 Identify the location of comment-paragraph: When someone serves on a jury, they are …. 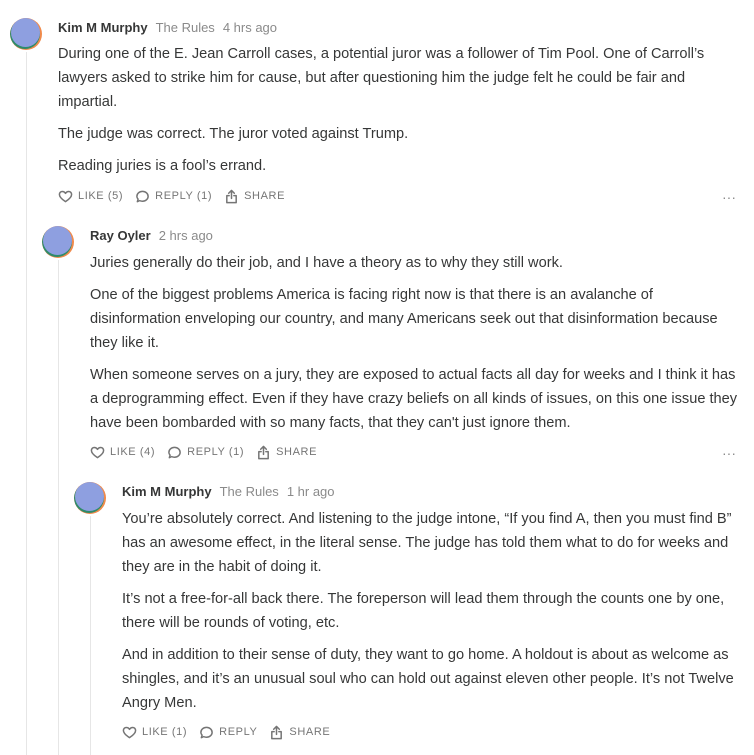
(414, 399).